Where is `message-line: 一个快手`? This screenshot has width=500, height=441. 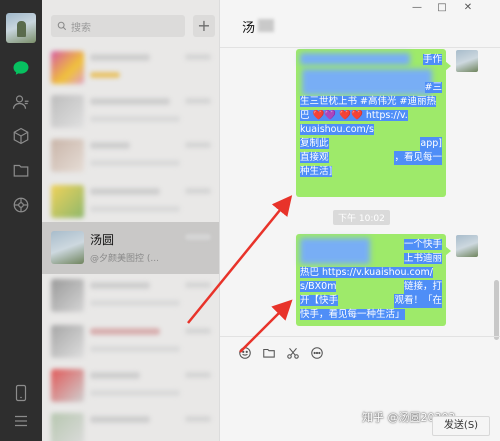 message-line: 一个快手 is located at coordinates (422, 244).